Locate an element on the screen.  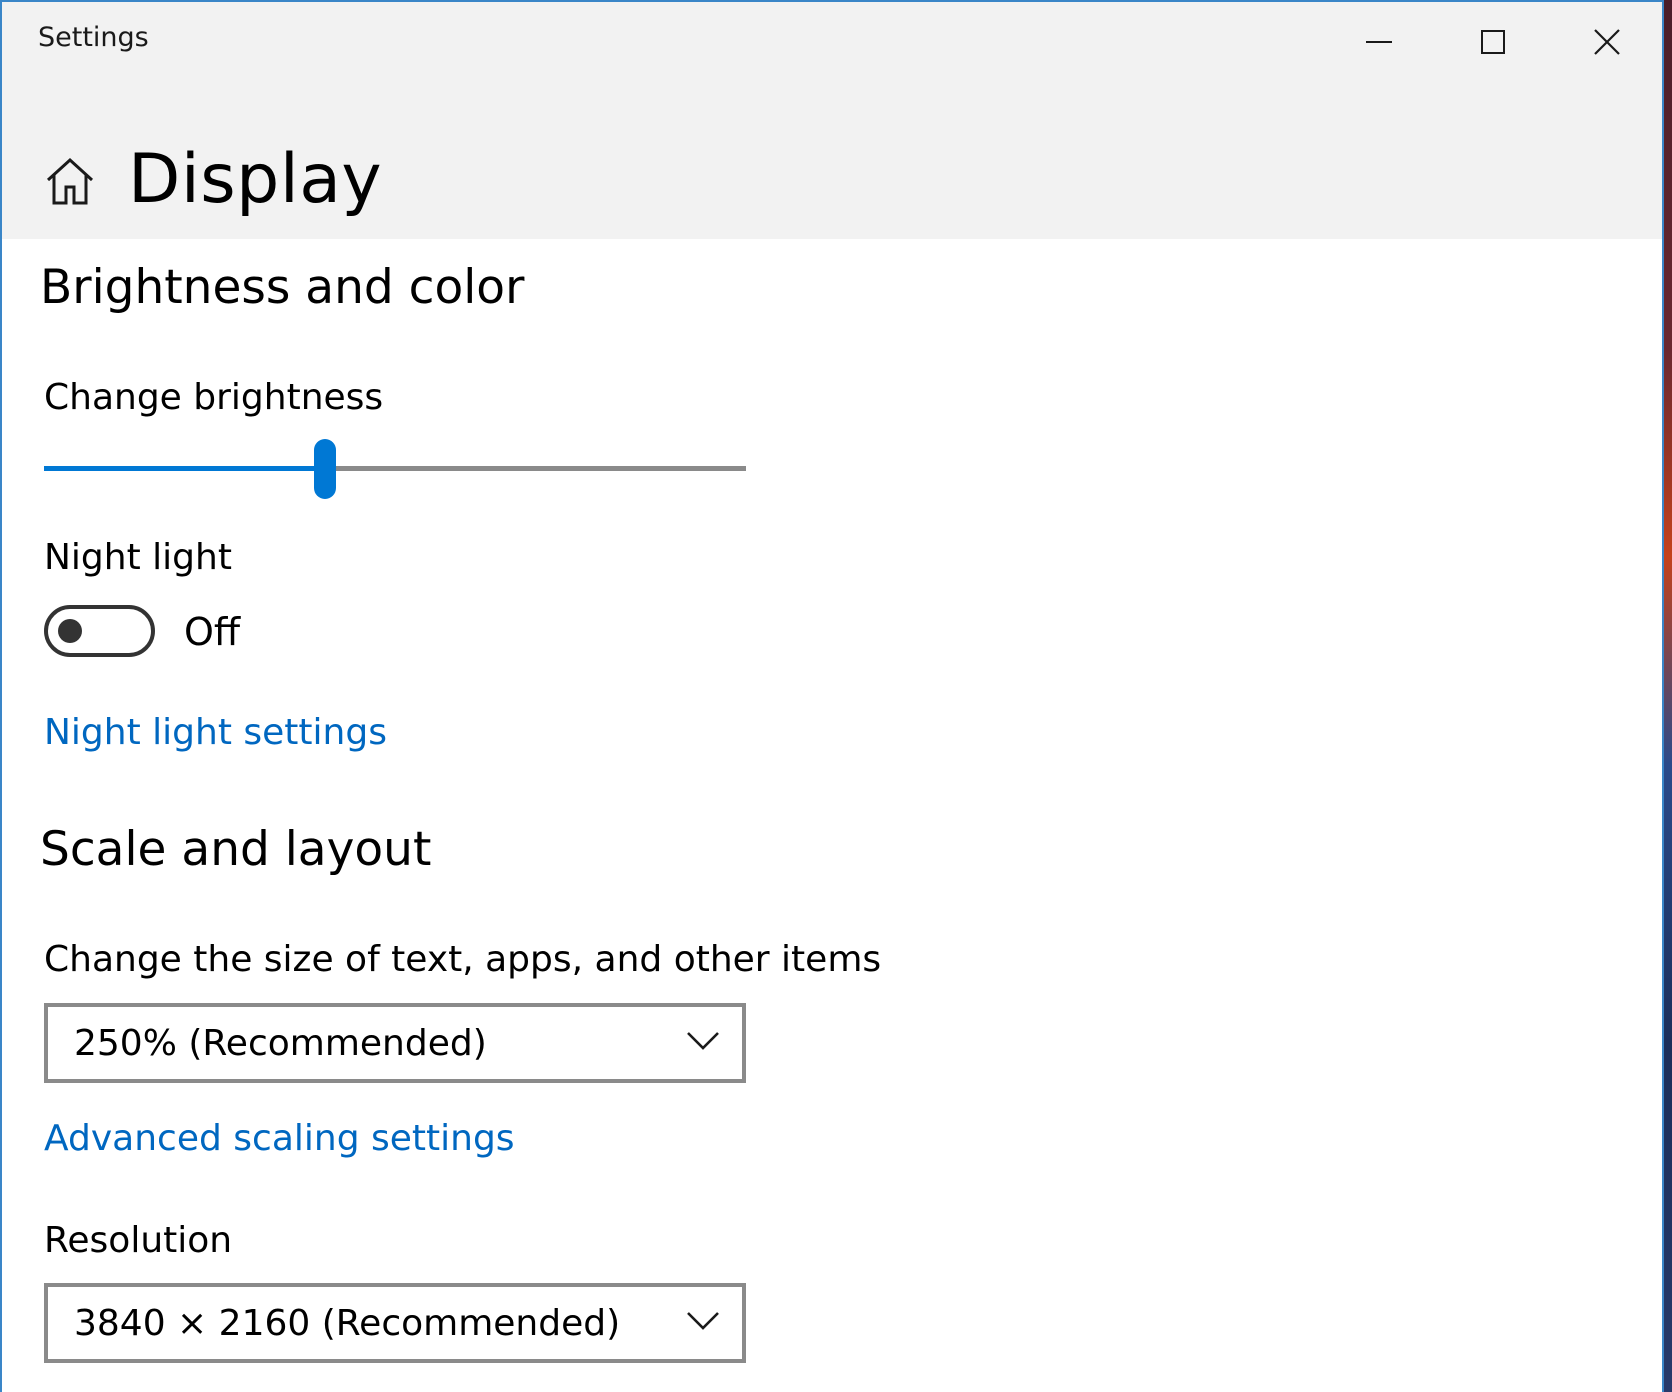
minimize-icon is located at coordinates (1379, 42).